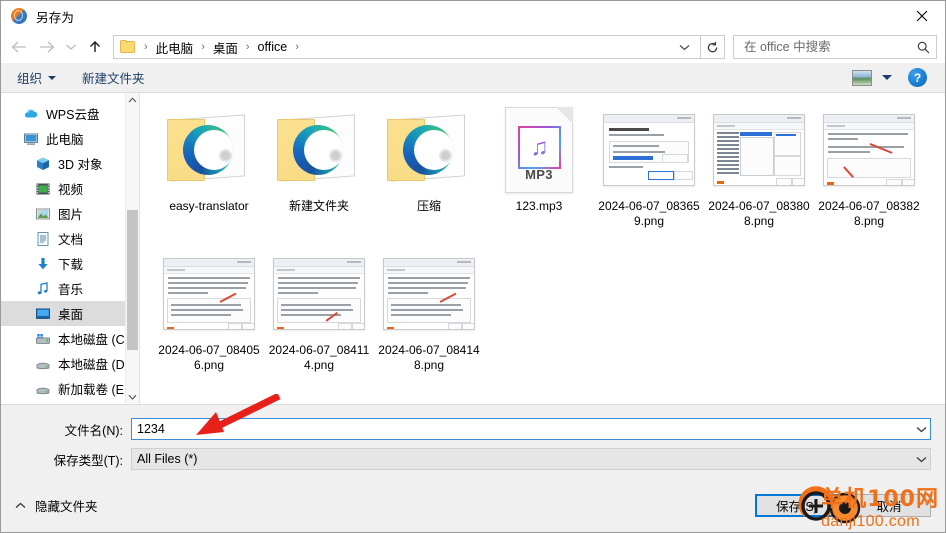 Image resolution: width=946 pixels, height=533 pixels. Describe the element at coordinates (319, 312) in the screenshot. I see `file-item: 2024-06-07_084114.png` at that location.